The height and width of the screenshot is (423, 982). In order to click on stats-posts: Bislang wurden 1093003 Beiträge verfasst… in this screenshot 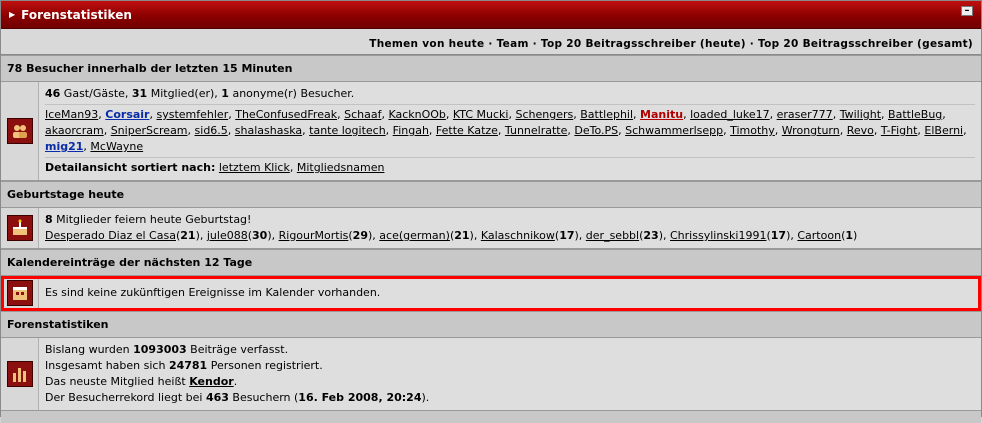, I will do `click(167, 349)`.